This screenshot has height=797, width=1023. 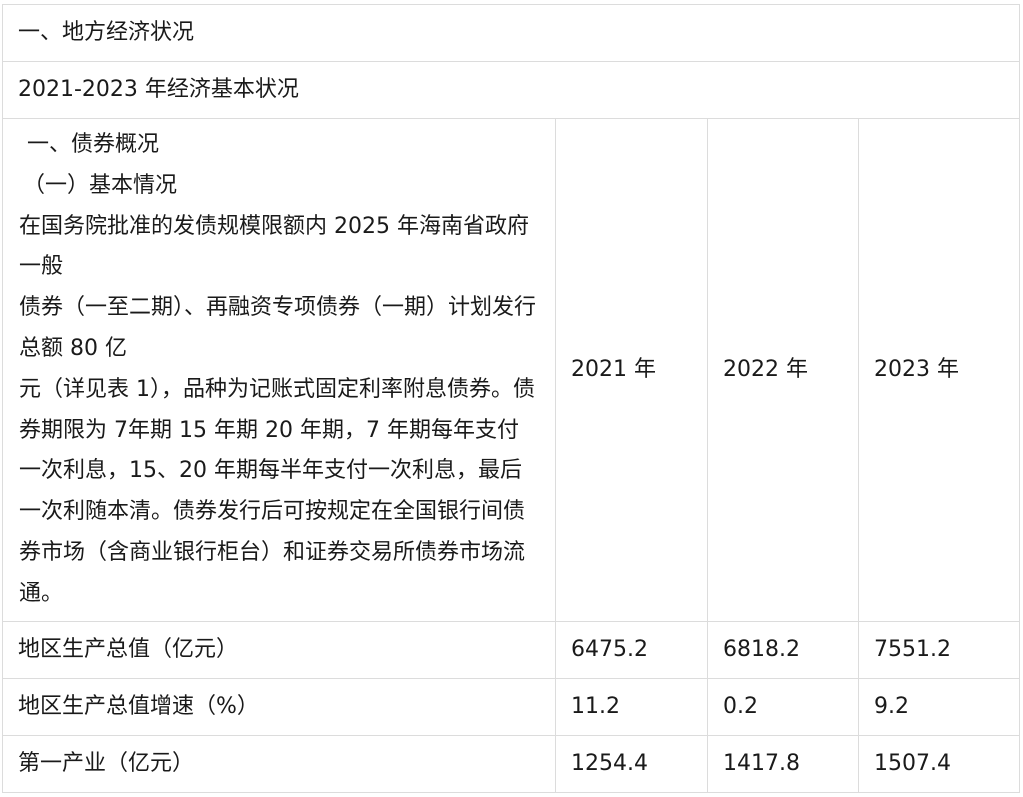 I want to click on table-row: 地区生产总值增速（%） 11.2 0.2 9.2, so click(x=511, y=706).